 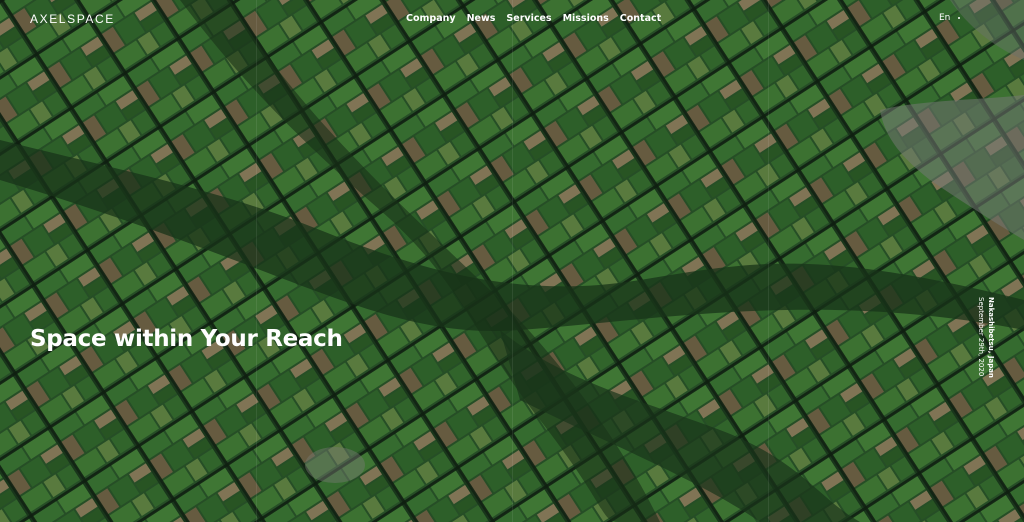 What do you see at coordinates (481, 18) in the screenshot?
I see `nav-item-news: News` at bounding box center [481, 18].